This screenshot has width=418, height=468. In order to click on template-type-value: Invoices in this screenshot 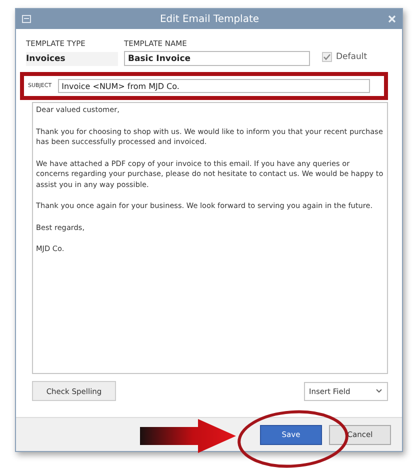, I will do `click(72, 59)`.